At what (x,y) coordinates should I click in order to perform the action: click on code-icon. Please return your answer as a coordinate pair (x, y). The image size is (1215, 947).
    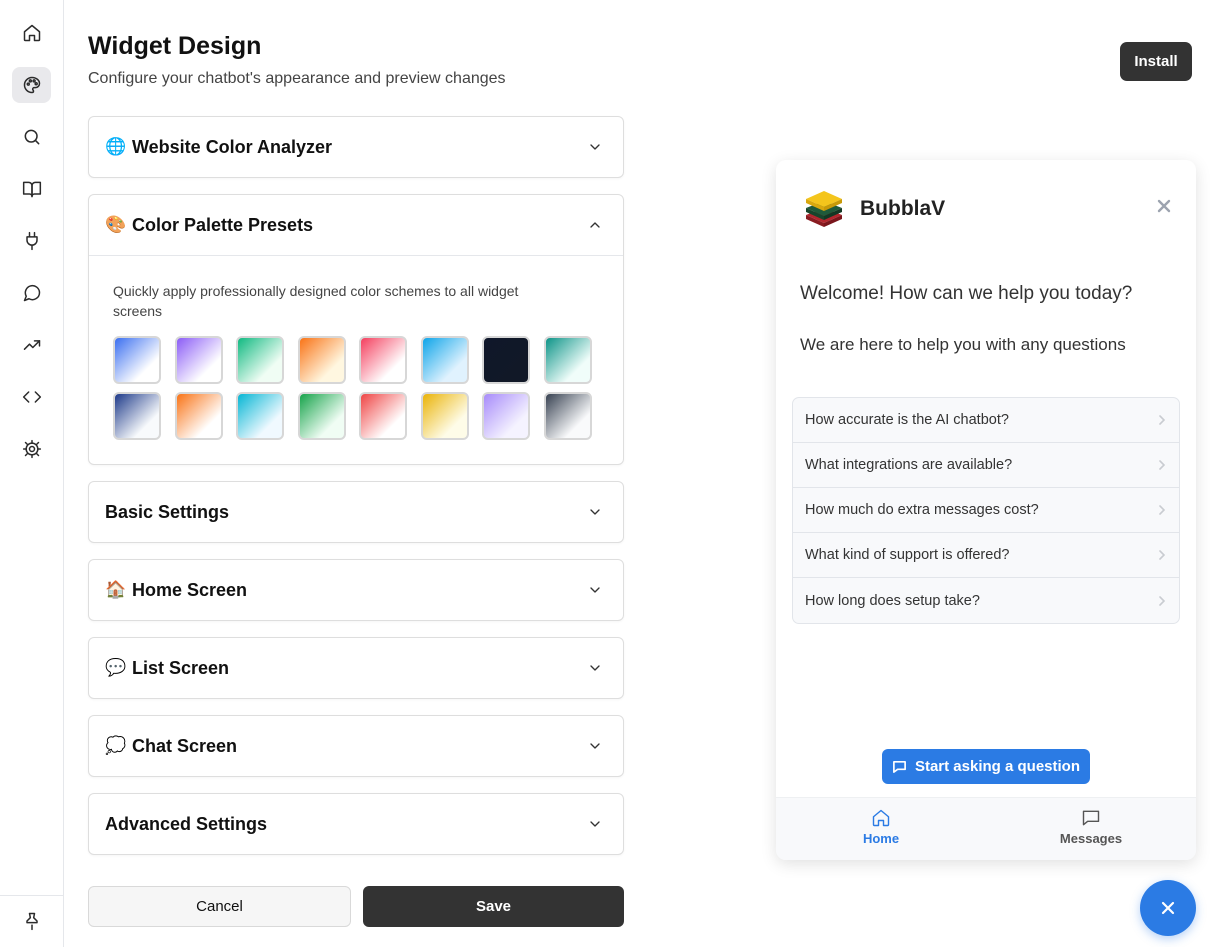
    Looking at the image, I should click on (31, 397).